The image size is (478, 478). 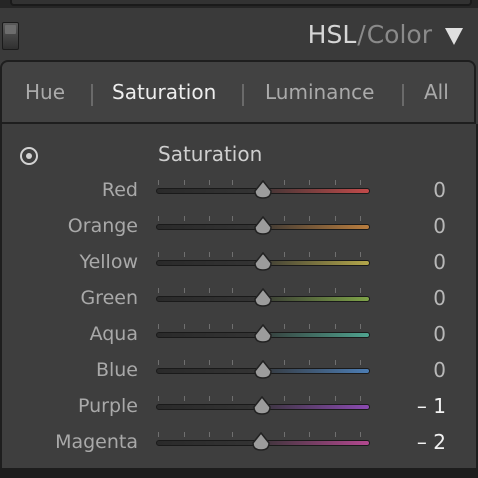 I want to click on slider-value-orange: 0, so click(x=439, y=226).